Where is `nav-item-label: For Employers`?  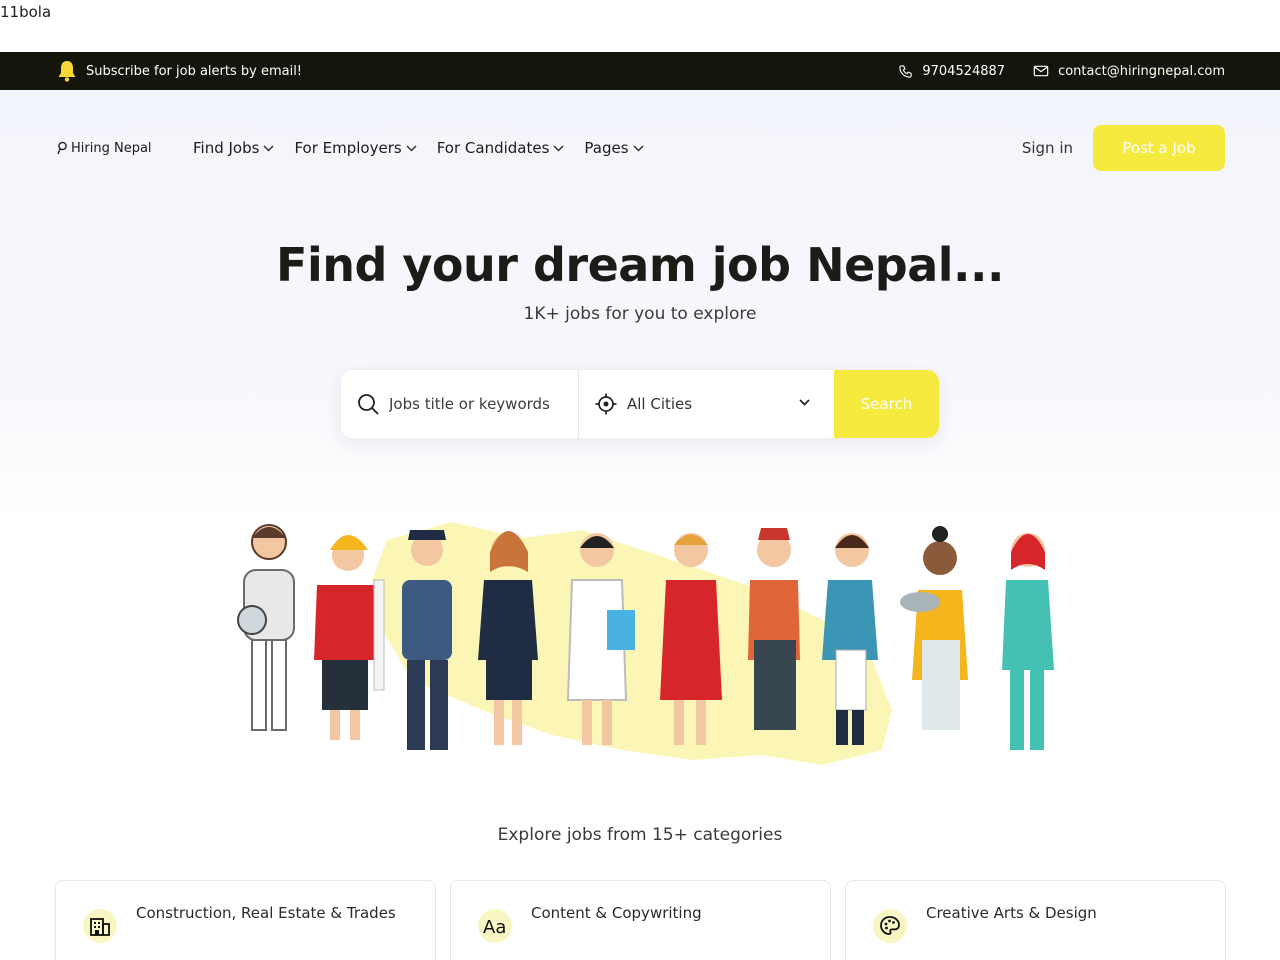
nav-item-label: For Employers is located at coordinates (348, 148).